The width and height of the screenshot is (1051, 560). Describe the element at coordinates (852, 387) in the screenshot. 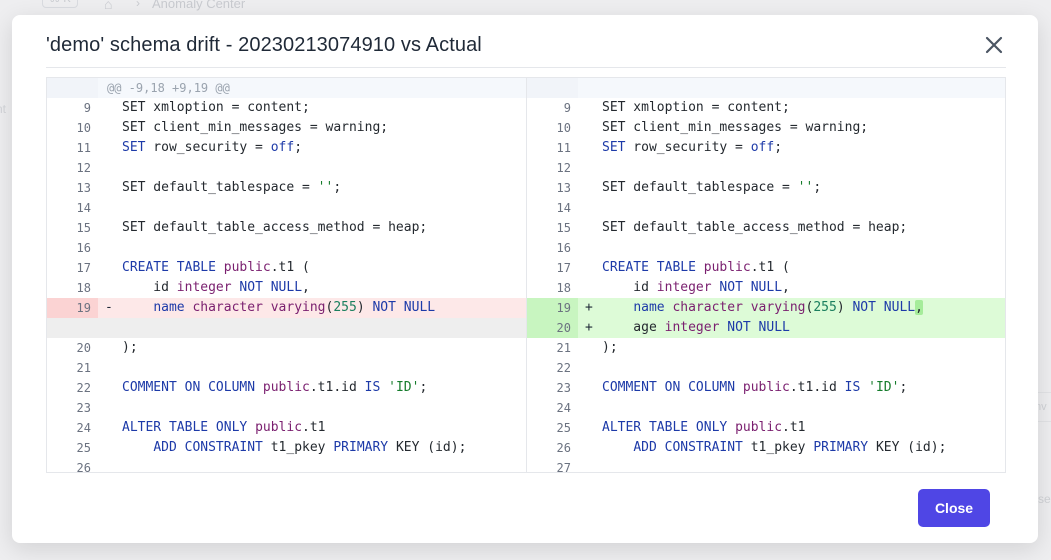

I see `code-token: IS` at that location.